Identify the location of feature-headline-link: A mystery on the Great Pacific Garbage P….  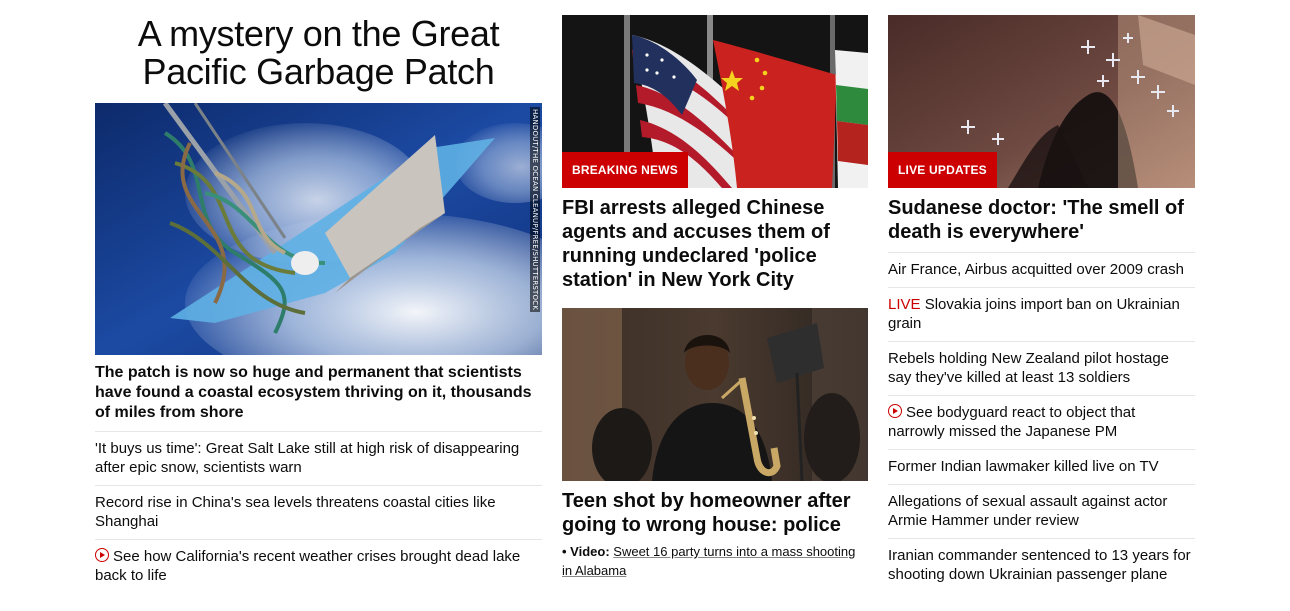
(319, 52).